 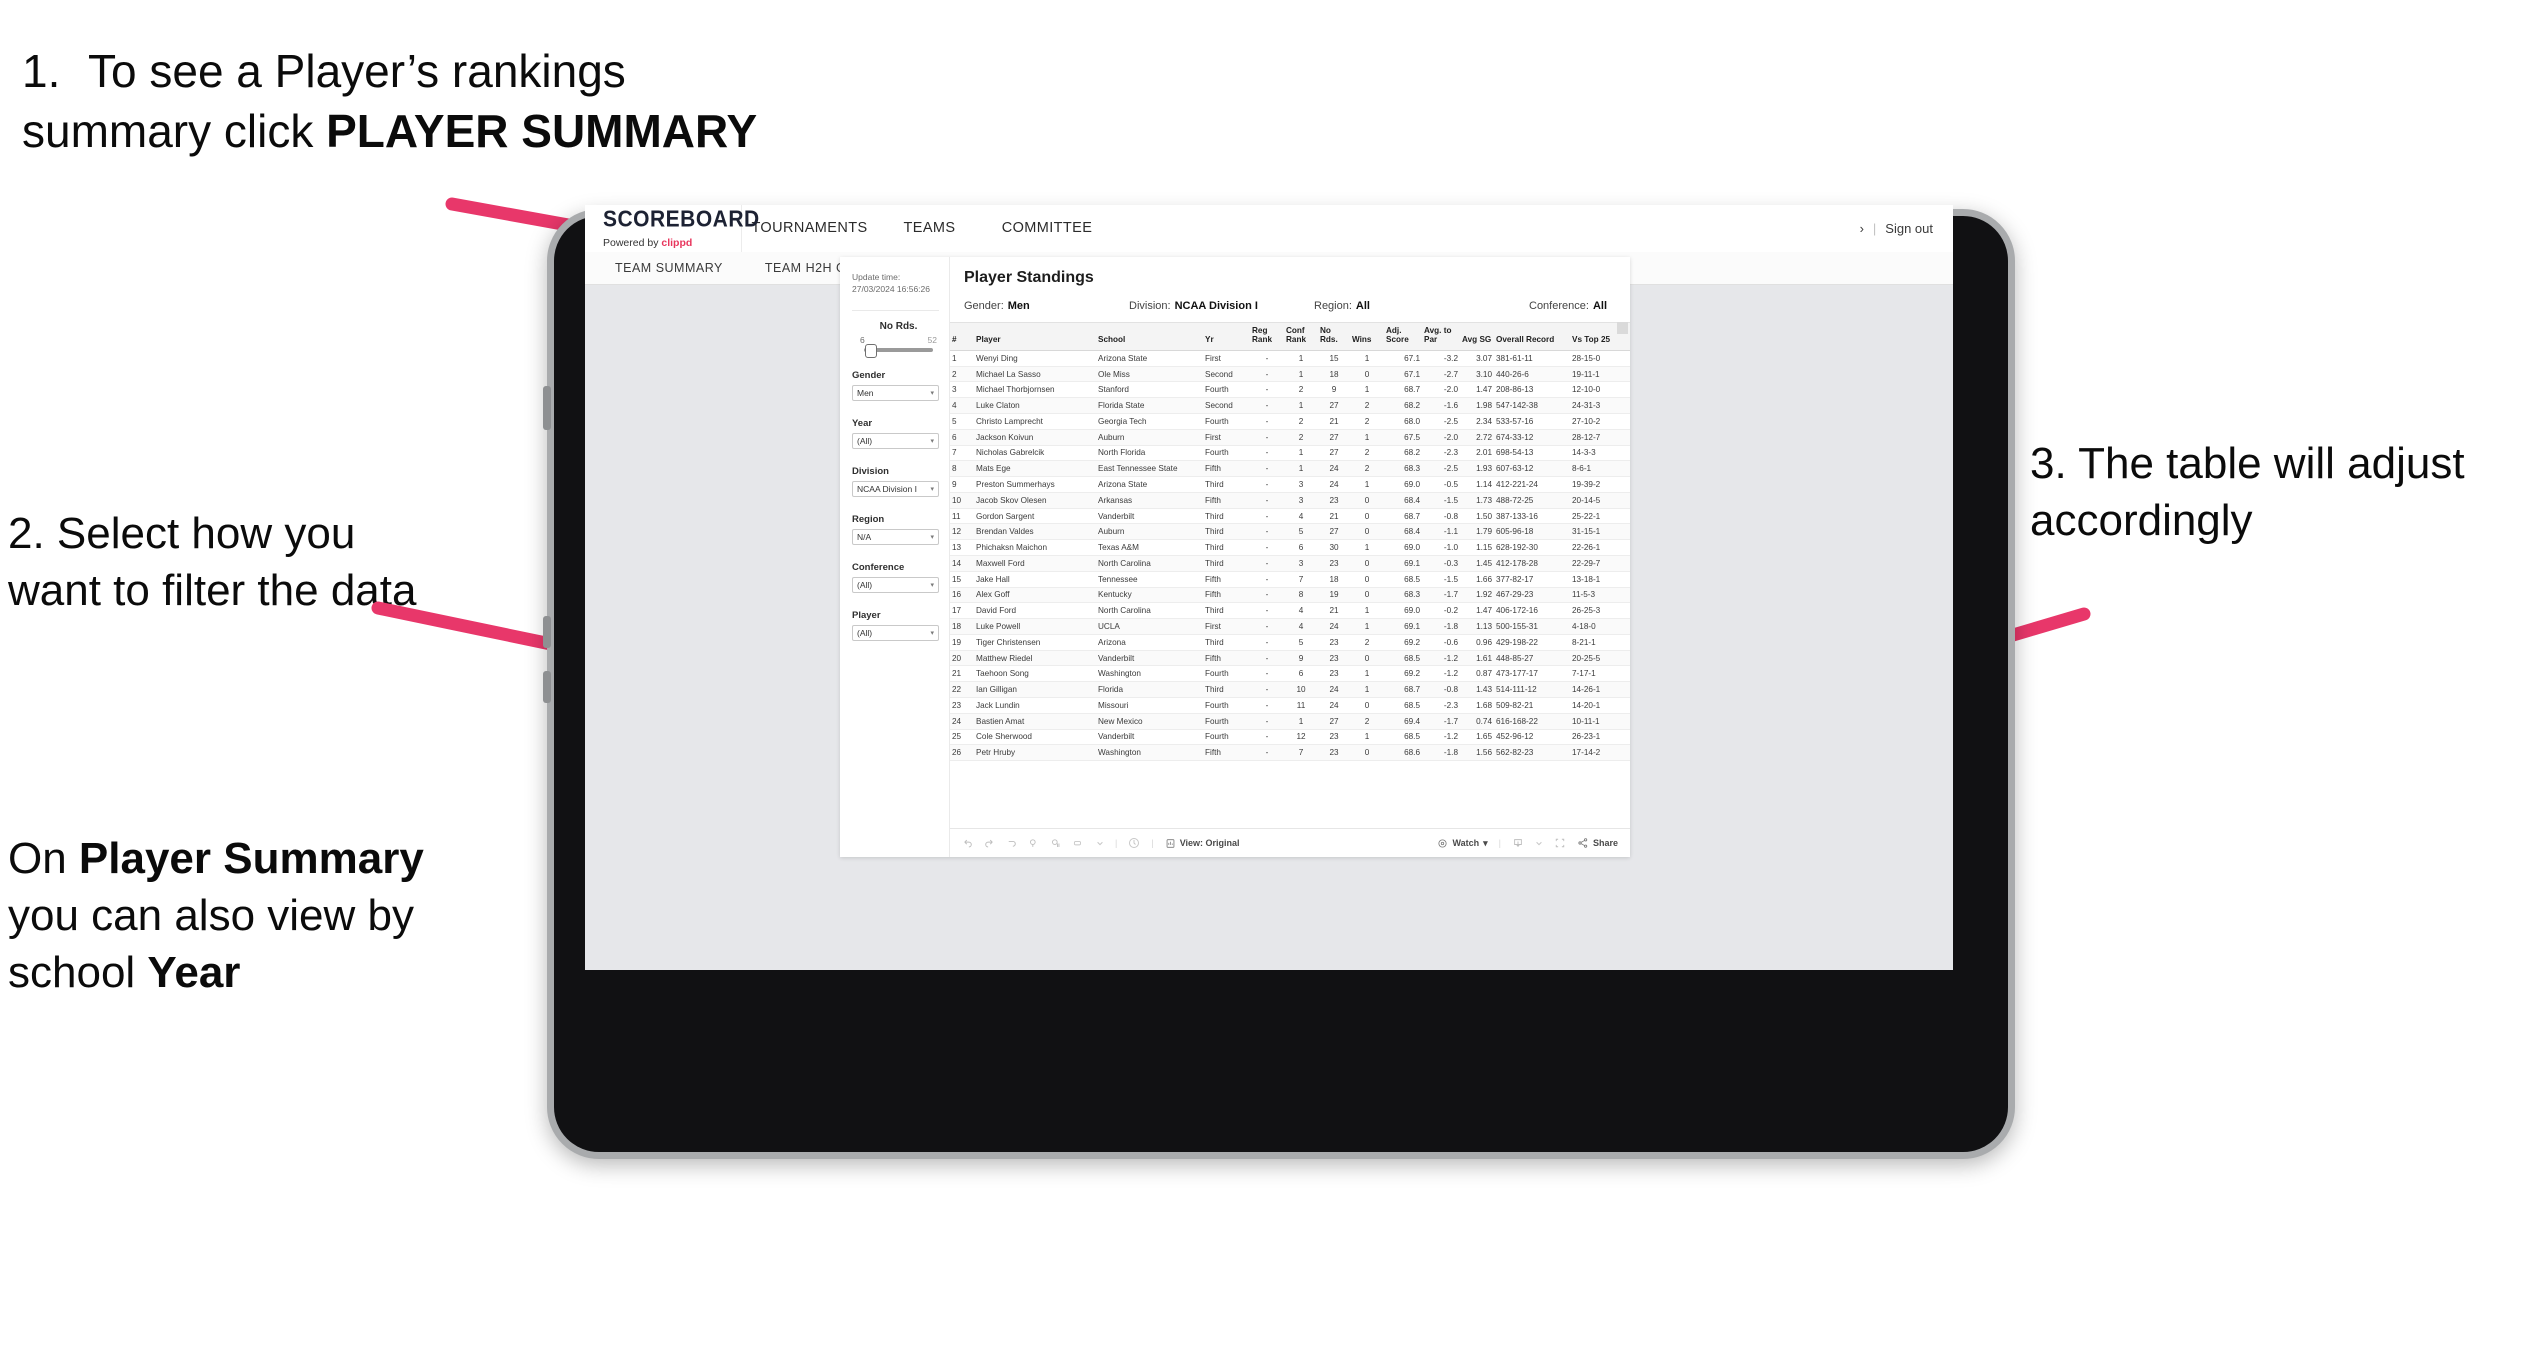 I want to click on cell-rec: 628-192-30, so click(x=1532, y=547).